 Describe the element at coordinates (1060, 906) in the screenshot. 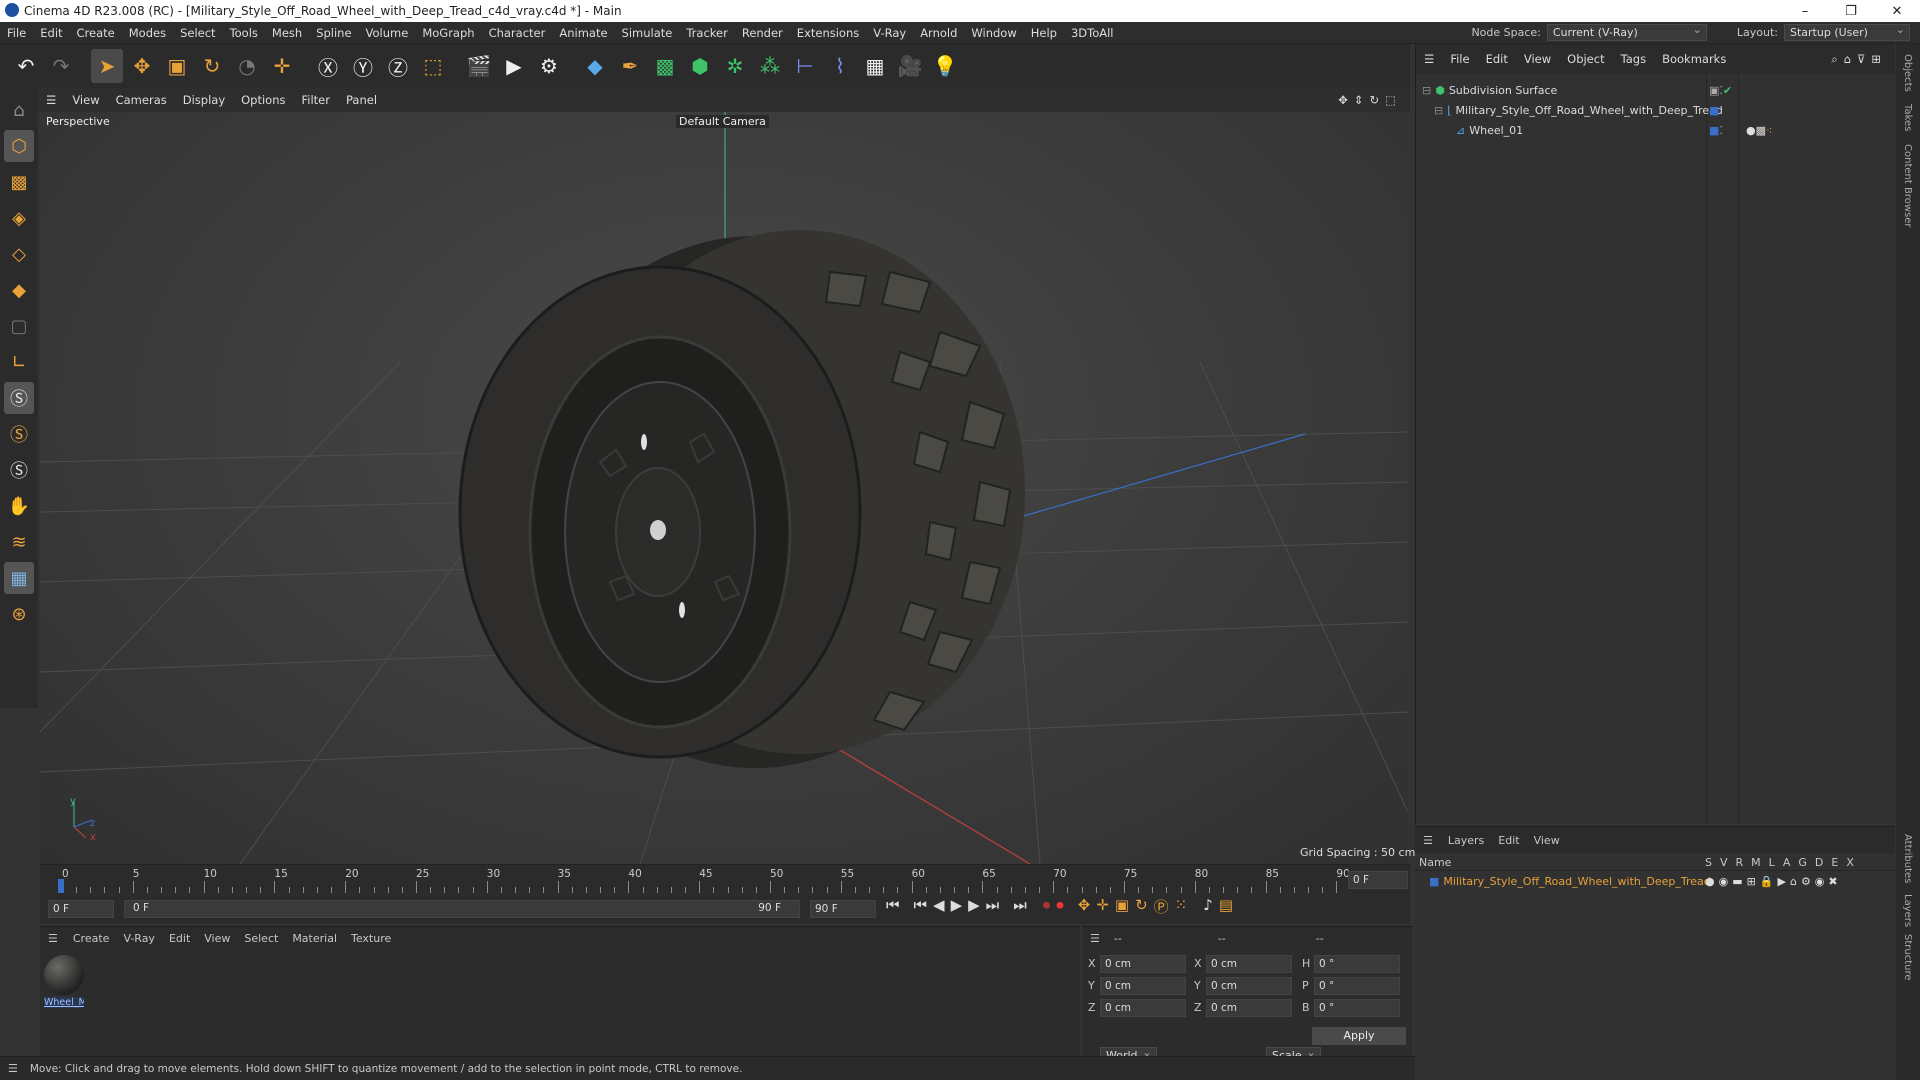

I see `auto-key-icon: ⏺` at that location.